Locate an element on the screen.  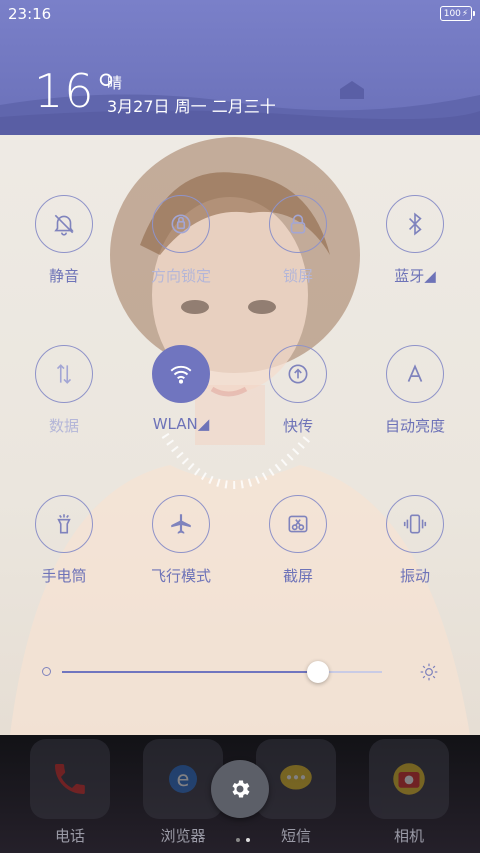
toggle-screenshot: 截屏 is located at coordinates (298, 540).